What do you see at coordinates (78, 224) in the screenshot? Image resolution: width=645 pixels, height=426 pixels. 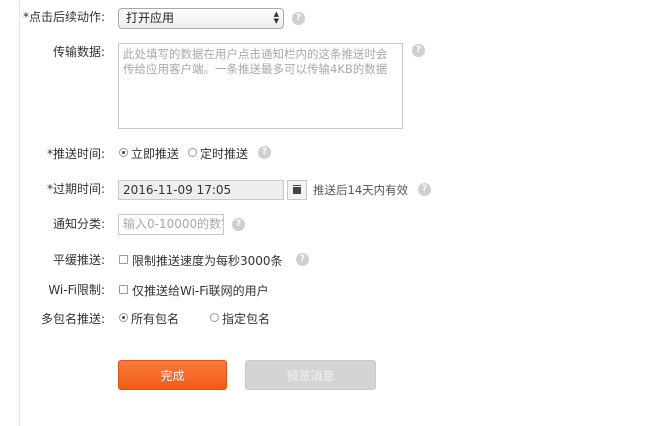 I see `category-label: 通知分类:` at bounding box center [78, 224].